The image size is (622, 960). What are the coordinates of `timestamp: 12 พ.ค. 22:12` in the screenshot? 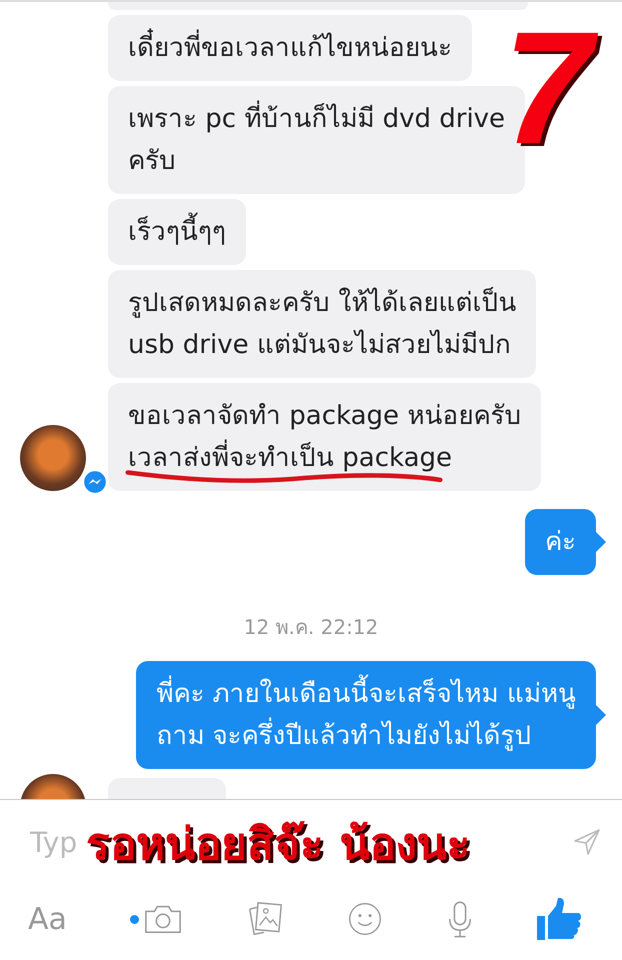 It's located at (311, 627).